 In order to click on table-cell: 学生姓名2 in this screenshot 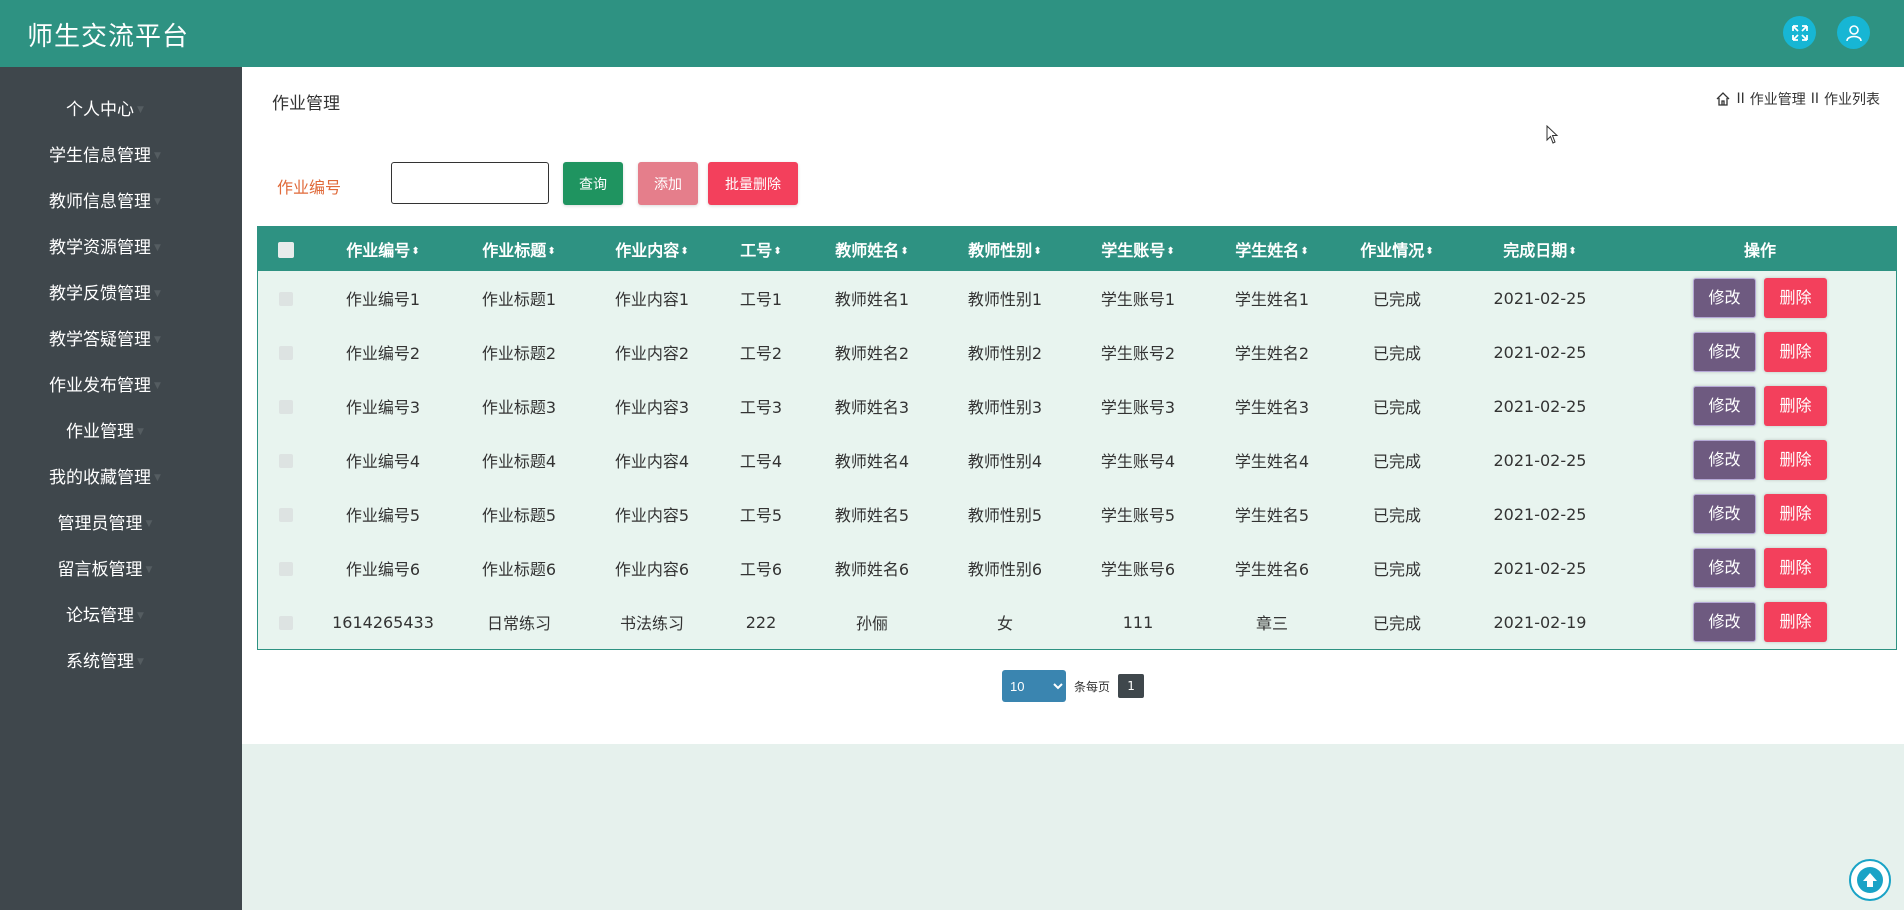, I will do `click(1272, 353)`.